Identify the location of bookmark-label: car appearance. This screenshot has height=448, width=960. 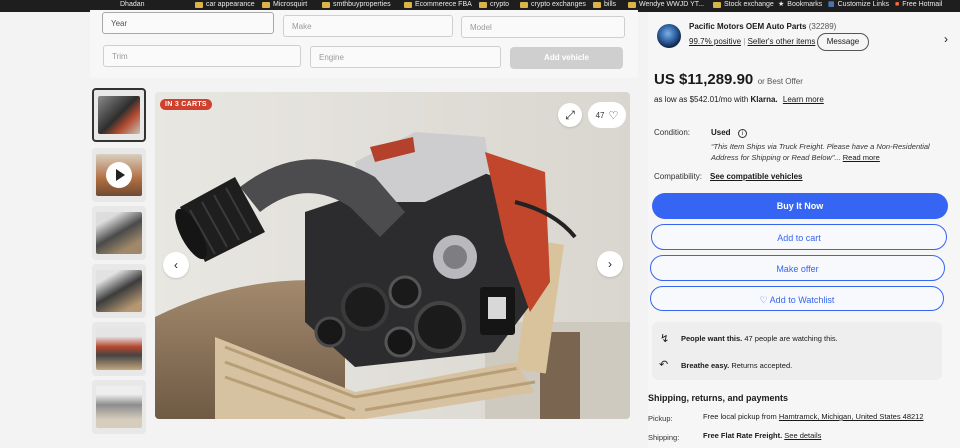
(230, 4).